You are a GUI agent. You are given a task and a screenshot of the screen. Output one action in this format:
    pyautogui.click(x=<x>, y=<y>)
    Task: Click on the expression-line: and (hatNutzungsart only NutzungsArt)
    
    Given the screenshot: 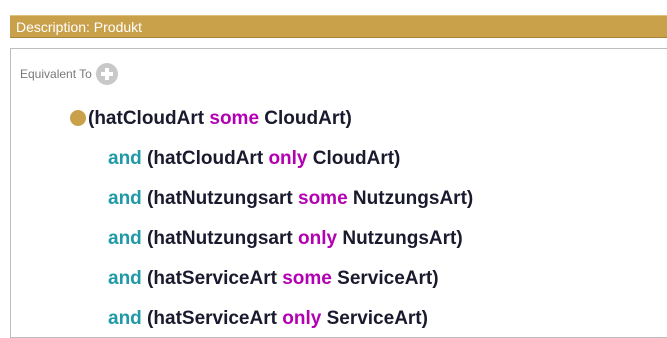 What is the action you would take?
    pyautogui.click(x=285, y=239)
    